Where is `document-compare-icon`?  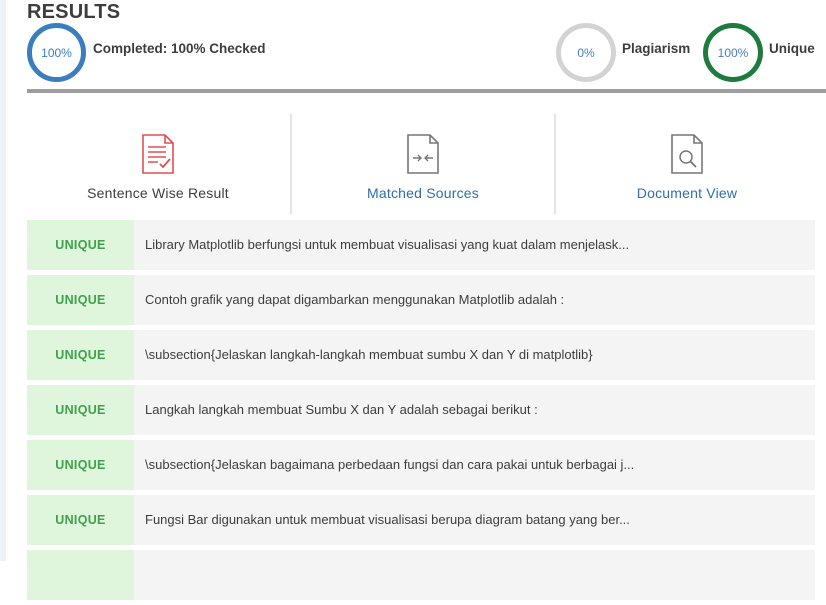
document-compare-icon is located at coordinates (423, 154).